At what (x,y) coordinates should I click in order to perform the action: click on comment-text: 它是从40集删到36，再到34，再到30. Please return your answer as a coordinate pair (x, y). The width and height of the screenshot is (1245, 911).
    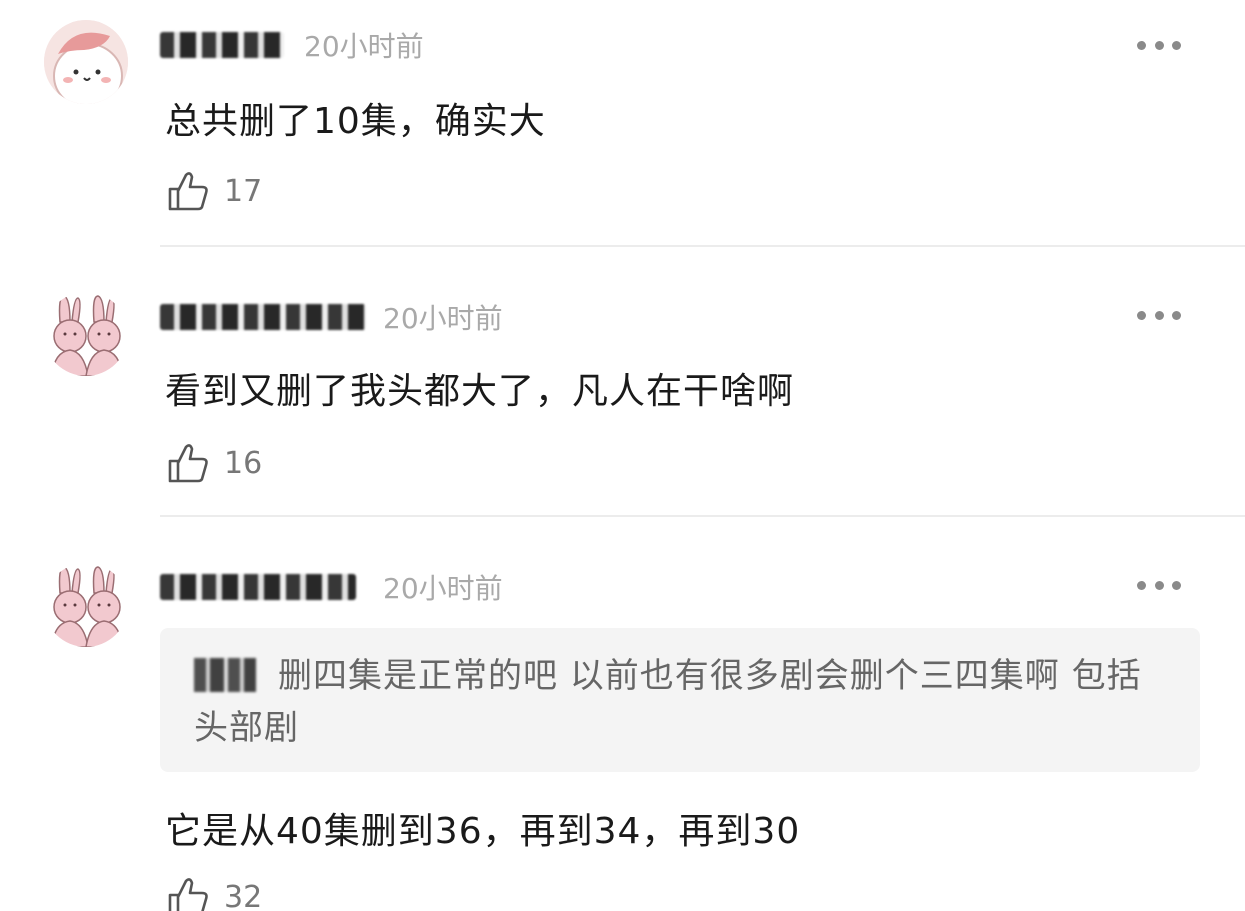
    Looking at the image, I should click on (483, 831).